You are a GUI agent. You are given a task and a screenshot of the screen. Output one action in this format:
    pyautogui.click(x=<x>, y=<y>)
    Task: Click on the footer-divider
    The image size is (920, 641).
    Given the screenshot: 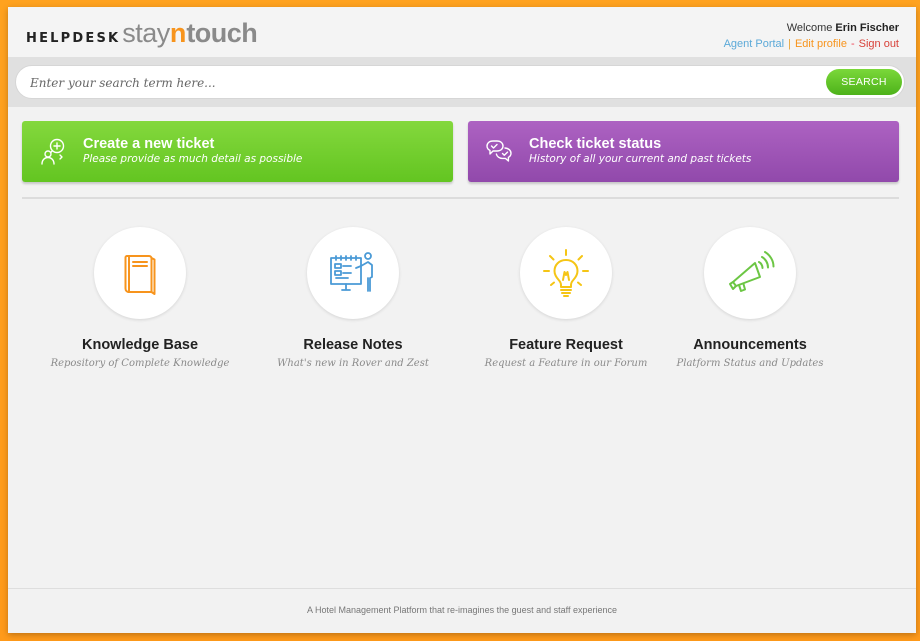 What is the action you would take?
    pyautogui.click(x=462, y=588)
    